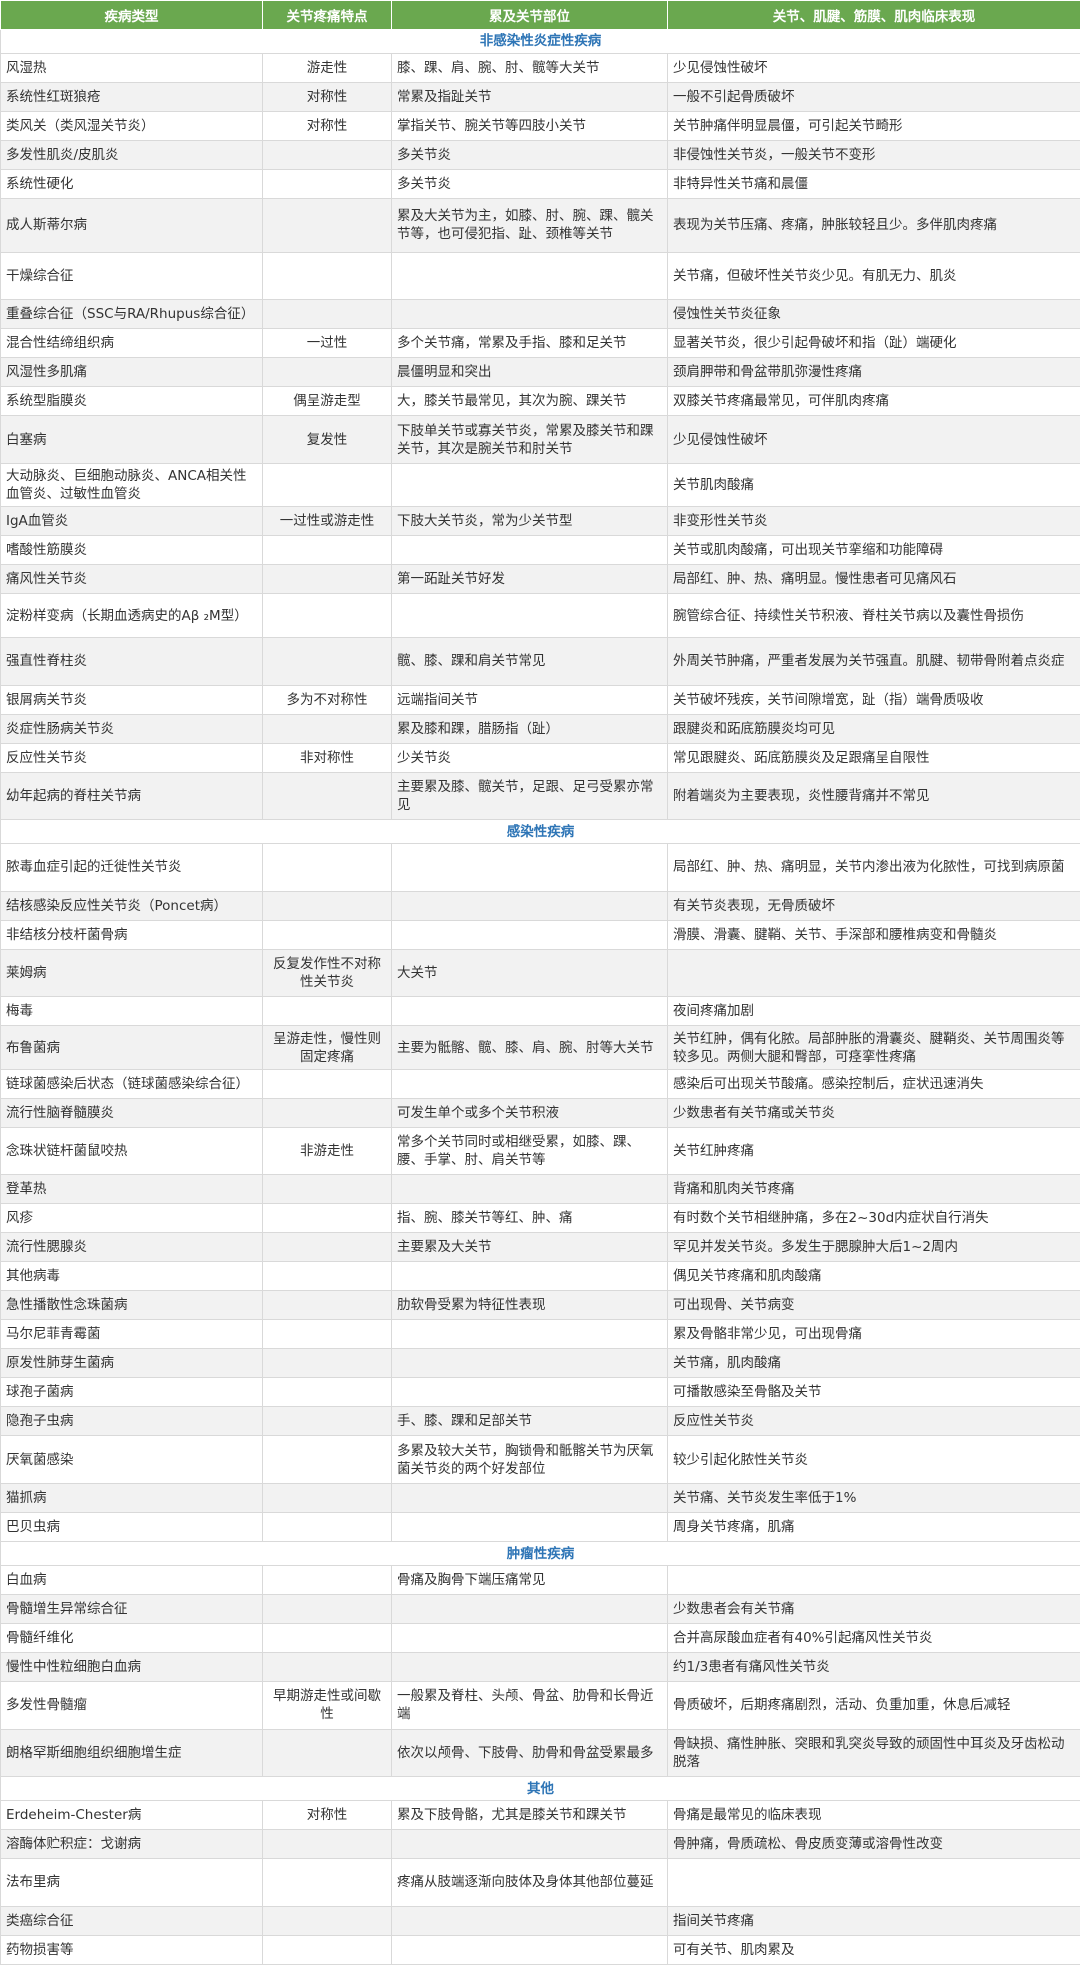 This screenshot has width=1080, height=1965. Describe the element at coordinates (529, 661) in the screenshot. I see `joint-site-cell: 髋、膝、踝和肩关节常见` at that location.